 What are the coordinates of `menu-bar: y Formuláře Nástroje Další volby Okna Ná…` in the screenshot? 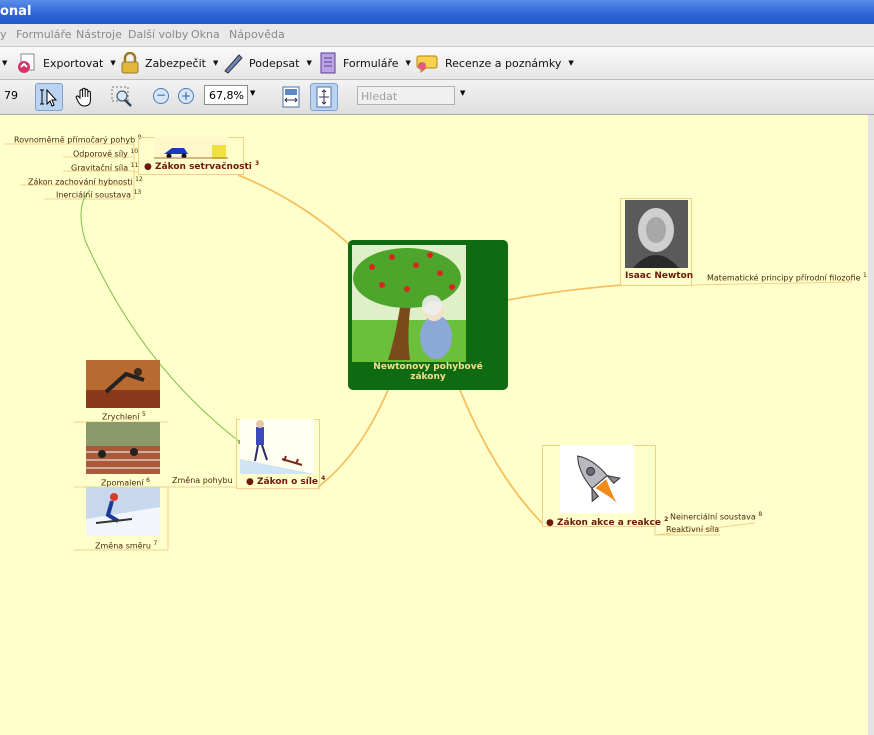 It's located at (437, 35).